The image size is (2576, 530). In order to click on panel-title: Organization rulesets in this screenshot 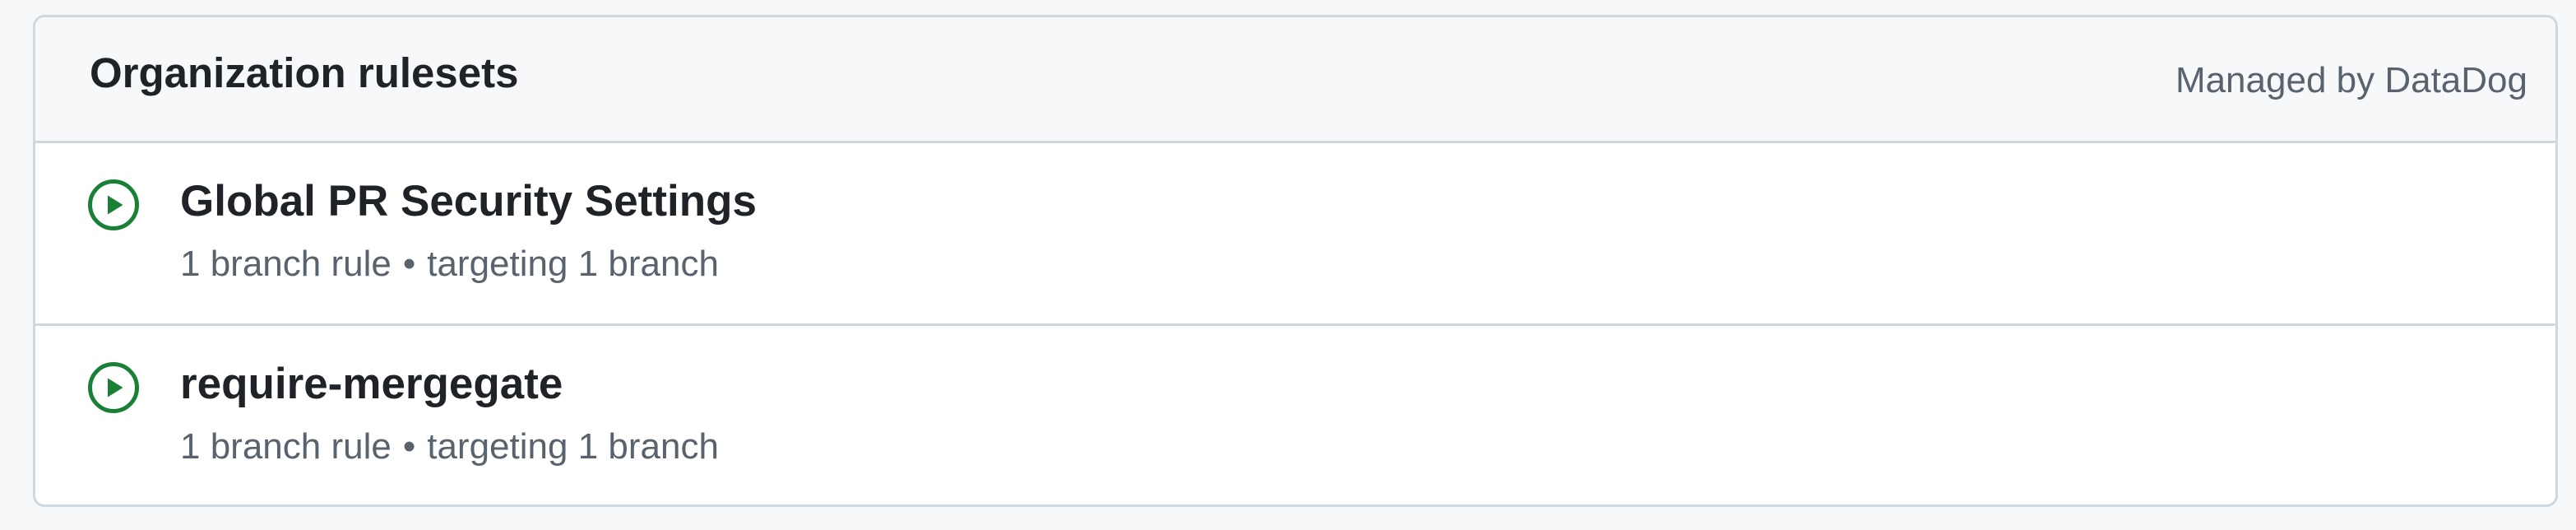, I will do `click(305, 72)`.